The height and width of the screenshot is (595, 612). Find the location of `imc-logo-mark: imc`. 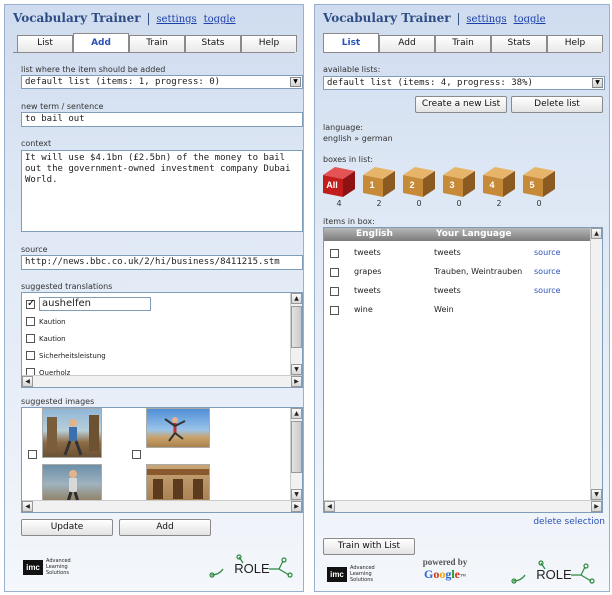

imc-logo-mark: imc is located at coordinates (33, 567).